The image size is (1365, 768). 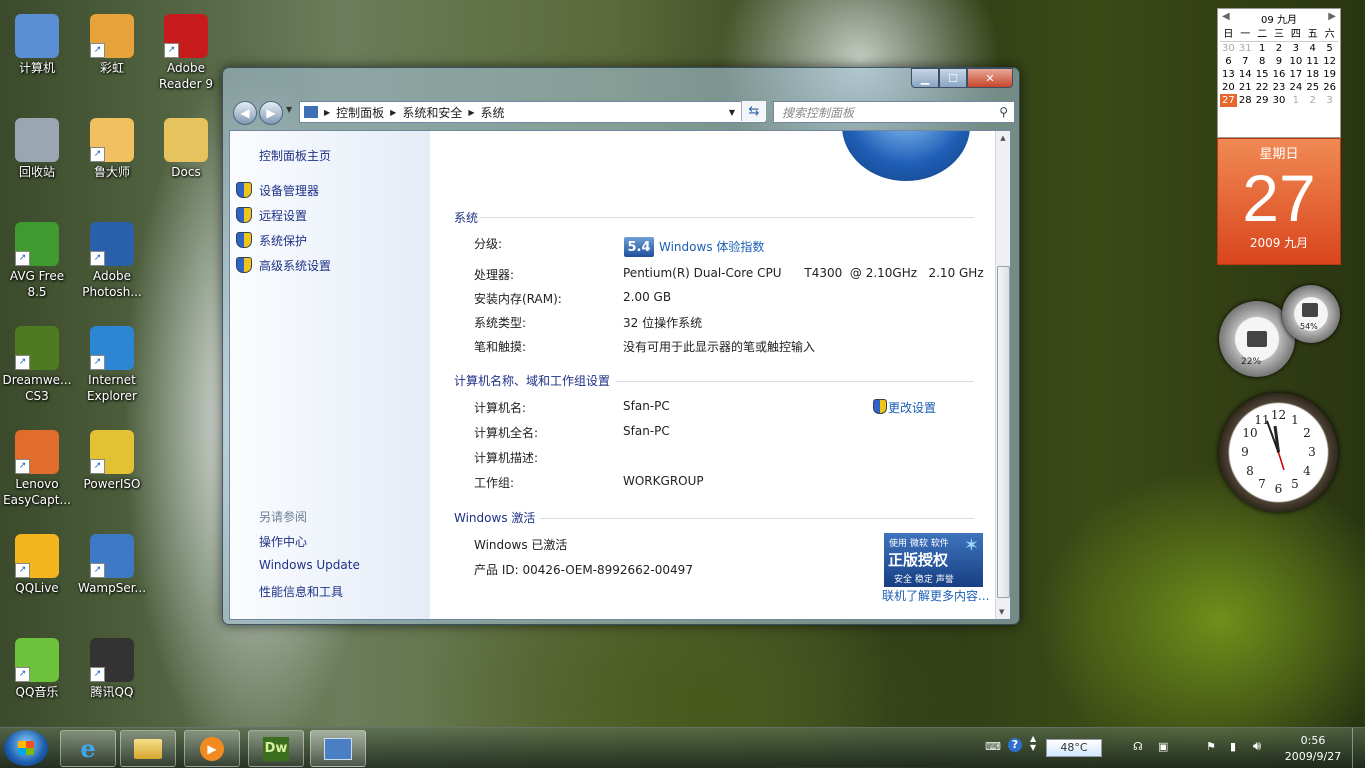 What do you see at coordinates (1233, 746) in the screenshot?
I see `battery-icon: ▮` at bounding box center [1233, 746].